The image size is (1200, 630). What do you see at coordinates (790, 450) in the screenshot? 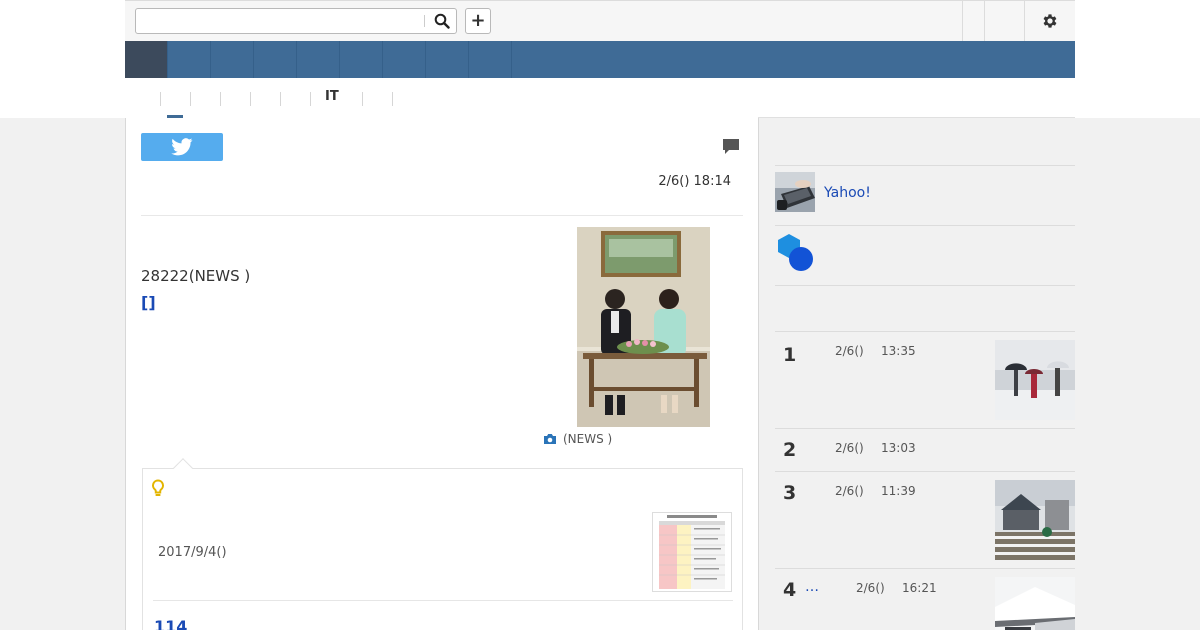
I see `ranking-number: 2` at bounding box center [790, 450].